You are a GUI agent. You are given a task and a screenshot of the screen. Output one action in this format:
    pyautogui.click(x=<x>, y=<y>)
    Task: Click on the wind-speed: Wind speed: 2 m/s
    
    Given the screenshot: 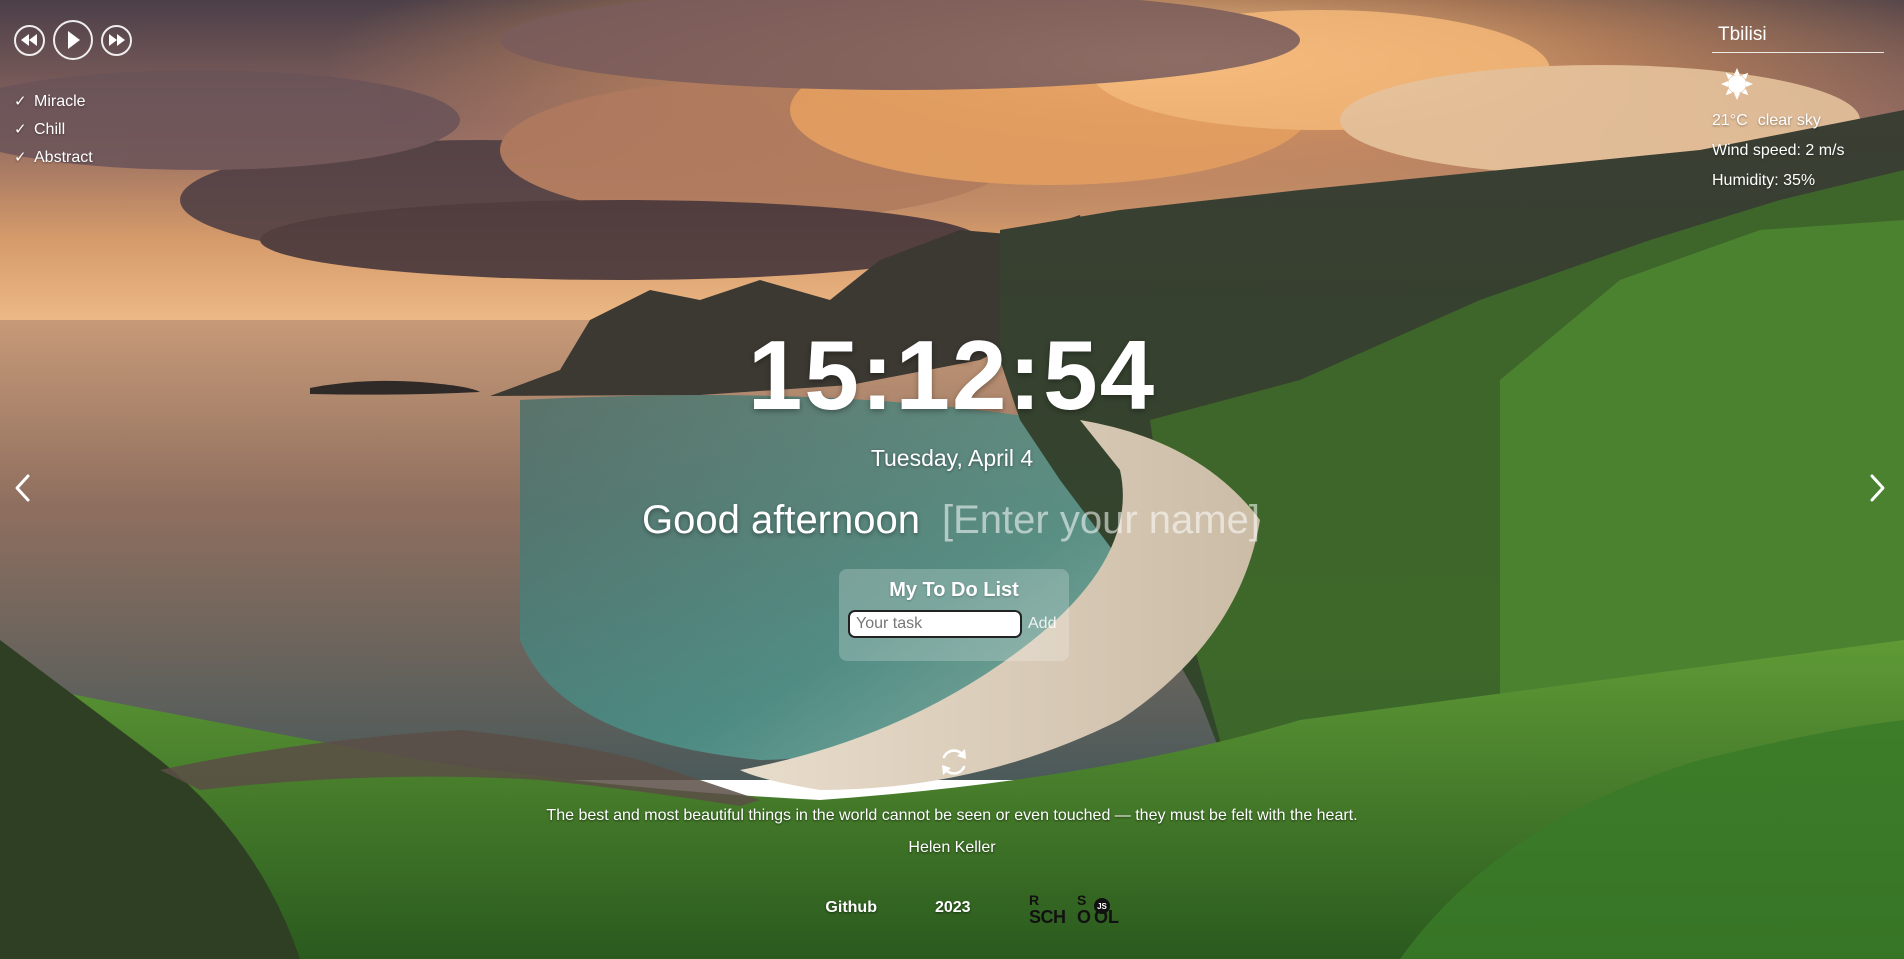 What is the action you would take?
    pyautogui.click(x=1778, y=150)
    